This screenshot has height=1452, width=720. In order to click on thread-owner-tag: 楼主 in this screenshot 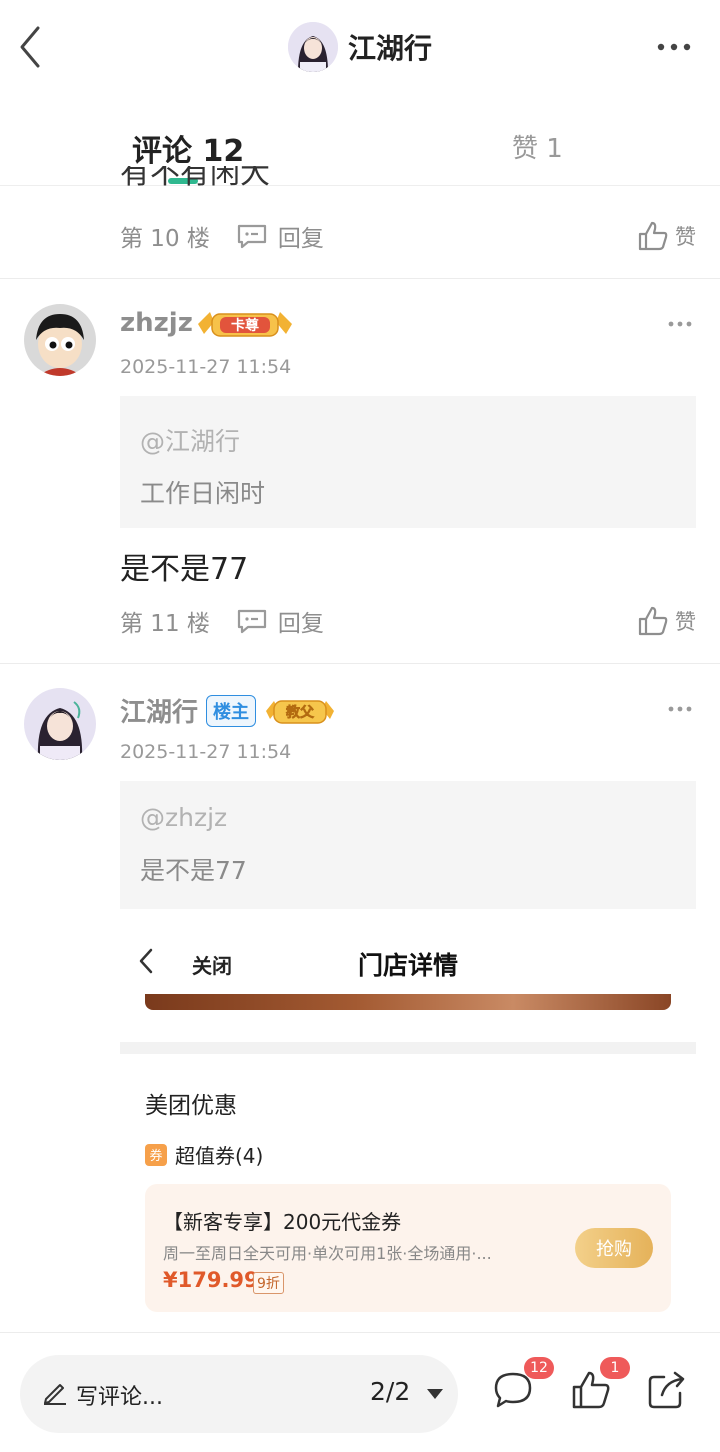, I will do `click(231, 710)`.